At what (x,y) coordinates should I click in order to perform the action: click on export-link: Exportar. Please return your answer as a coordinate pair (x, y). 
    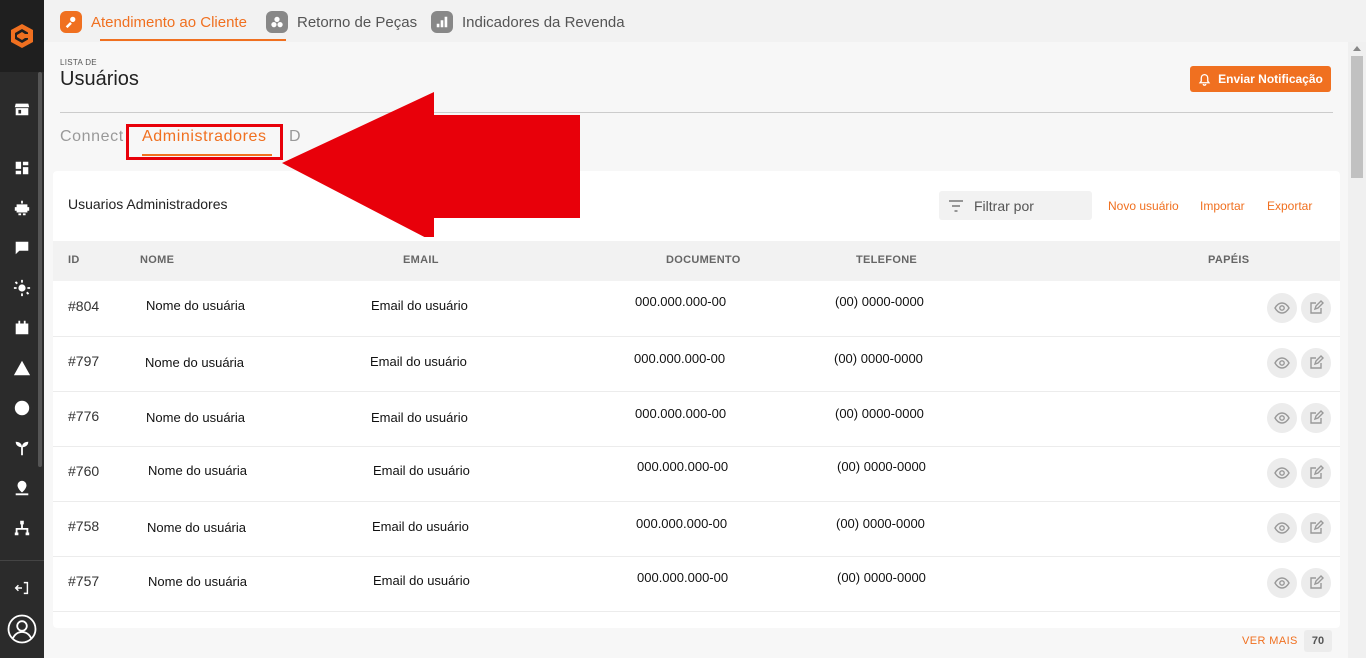
    Looking at the image, I should click on (1289, 206).